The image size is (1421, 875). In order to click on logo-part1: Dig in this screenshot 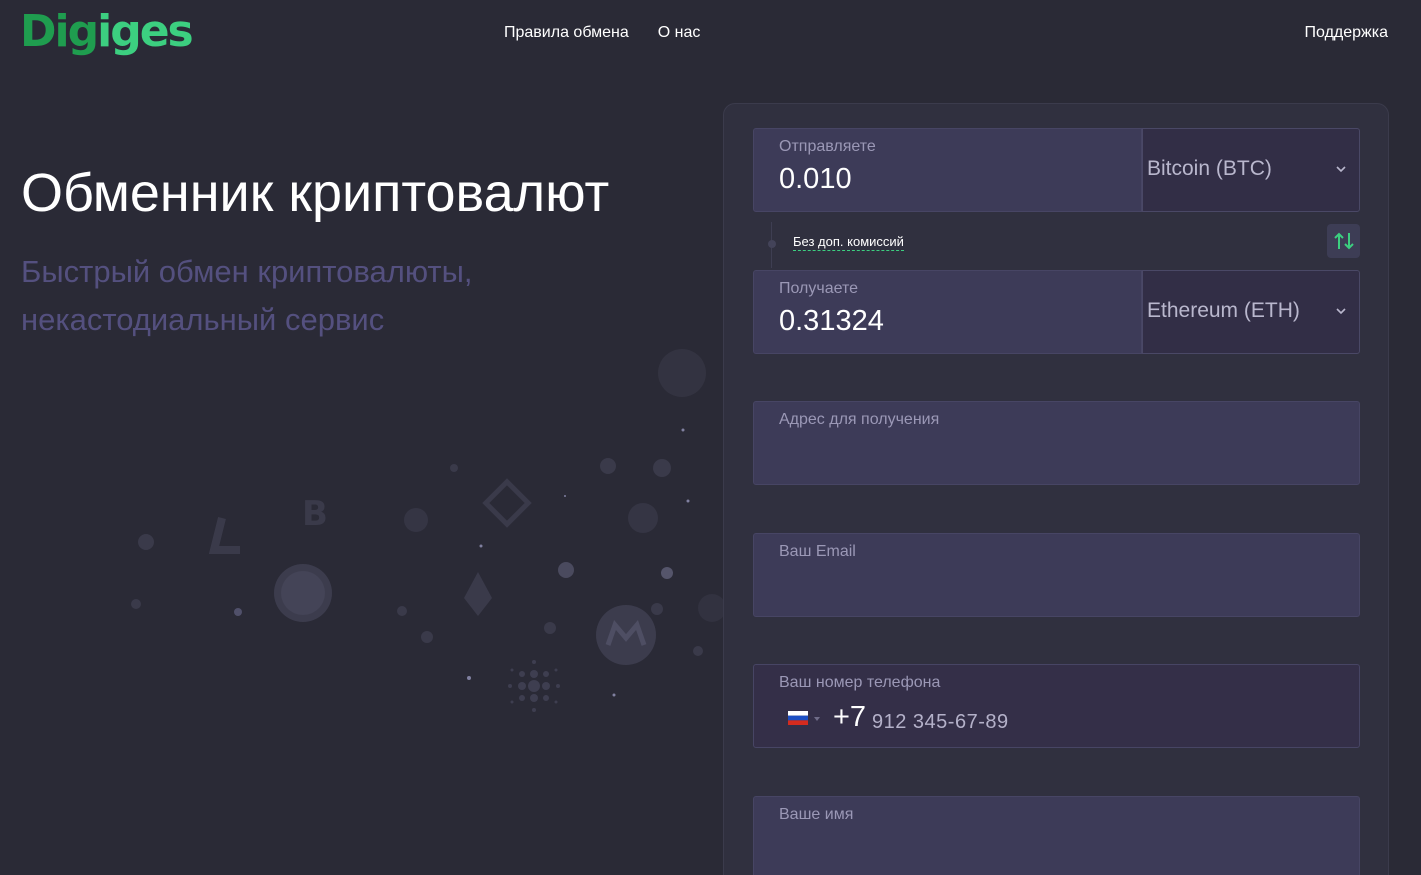, I will do `click(59, 31)`.